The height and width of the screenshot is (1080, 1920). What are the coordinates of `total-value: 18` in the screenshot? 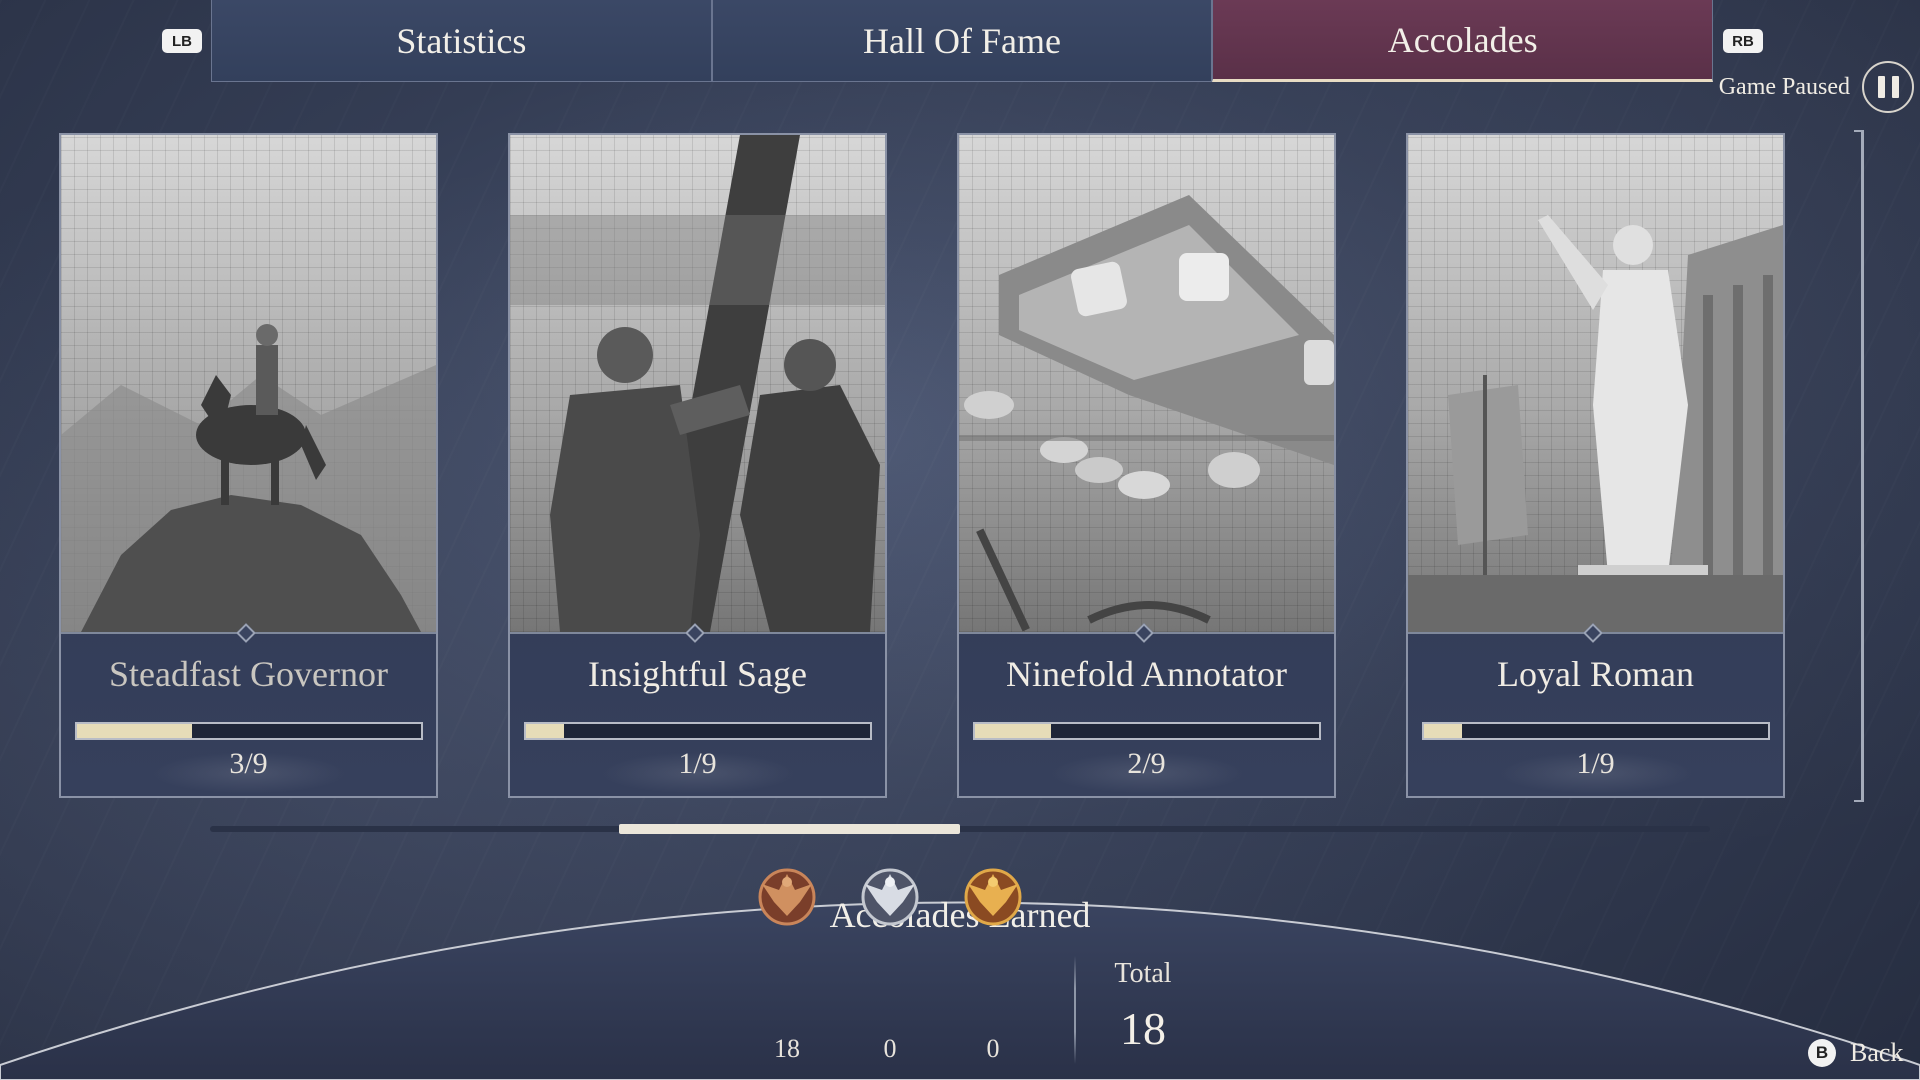 It's located at (1143, 1028).